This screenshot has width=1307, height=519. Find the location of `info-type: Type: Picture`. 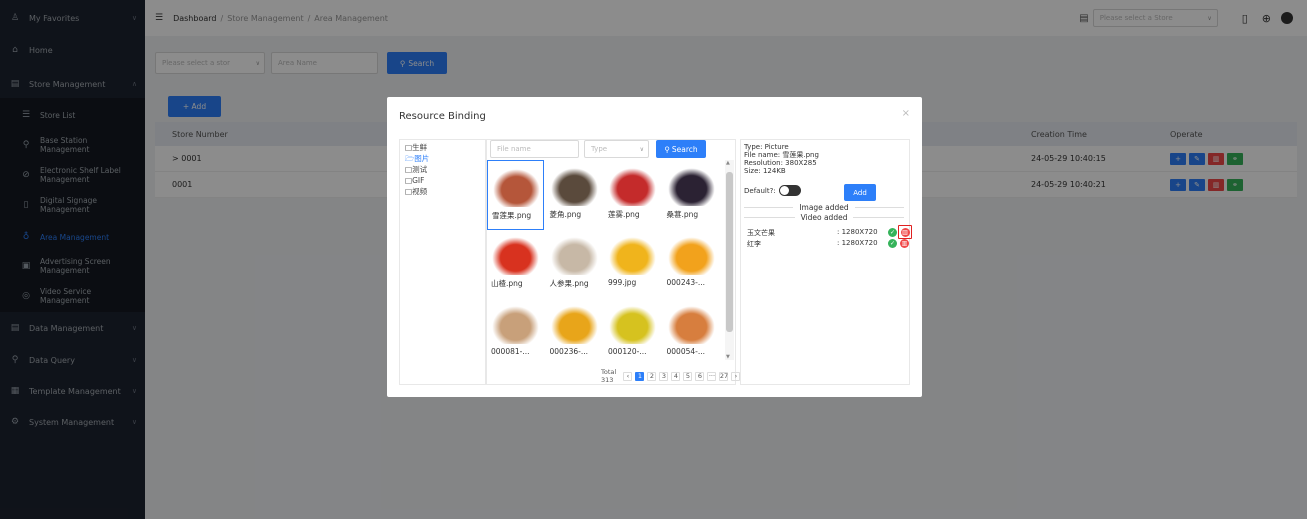

info-type: Type: Picture is located at coordinates (766, 147).